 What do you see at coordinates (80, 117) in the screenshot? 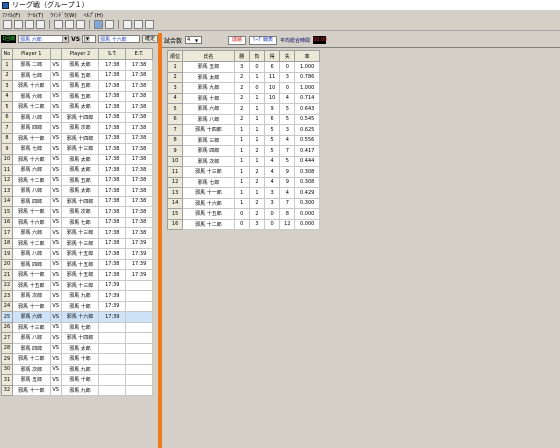
I see `match-player2: 邪馬 十四郎` at bounding box center [80, 117].